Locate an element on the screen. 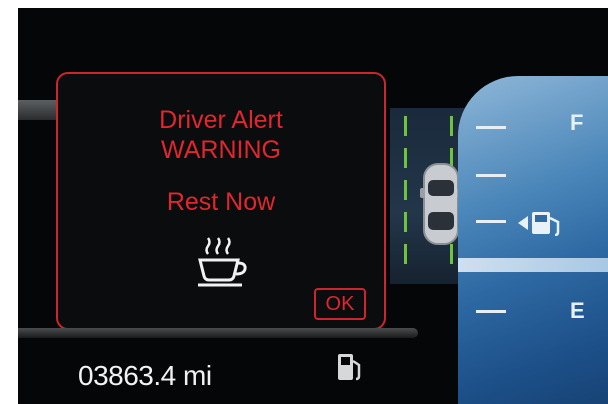 Image resolution: width=608 pixels, height=404 pixels. cluster-bezel-bottom is located at coordinates (218, 333).